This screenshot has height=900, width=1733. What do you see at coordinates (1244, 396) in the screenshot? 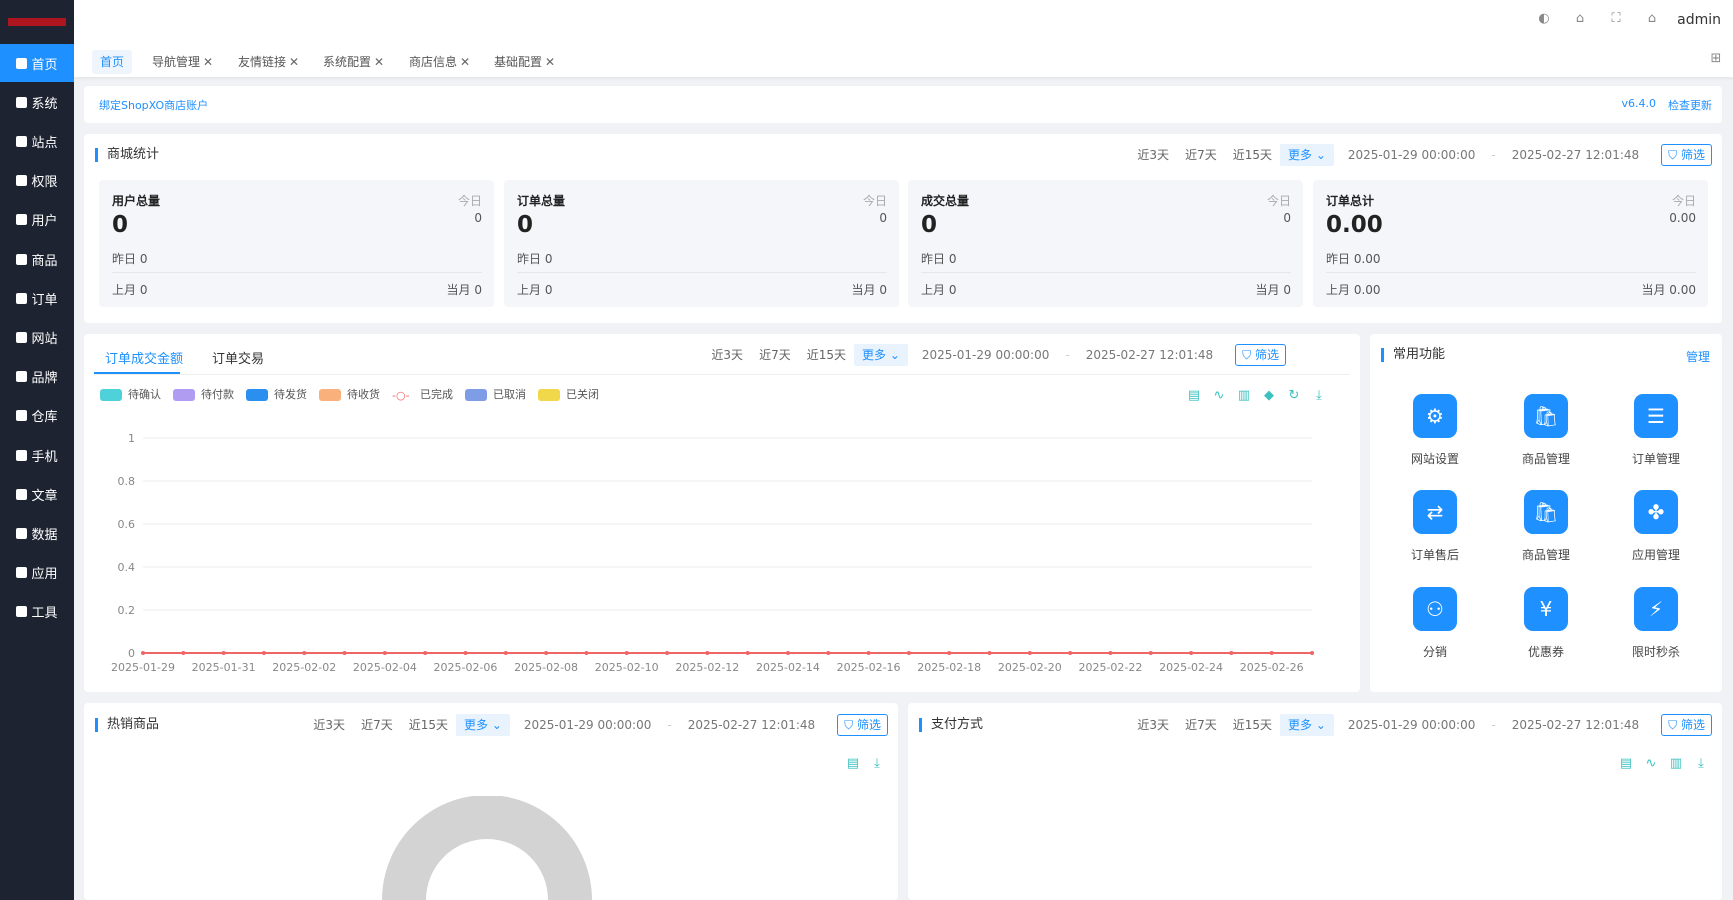
I see `bar-chart-icon: ▥` at bounding box center [1244, 396].